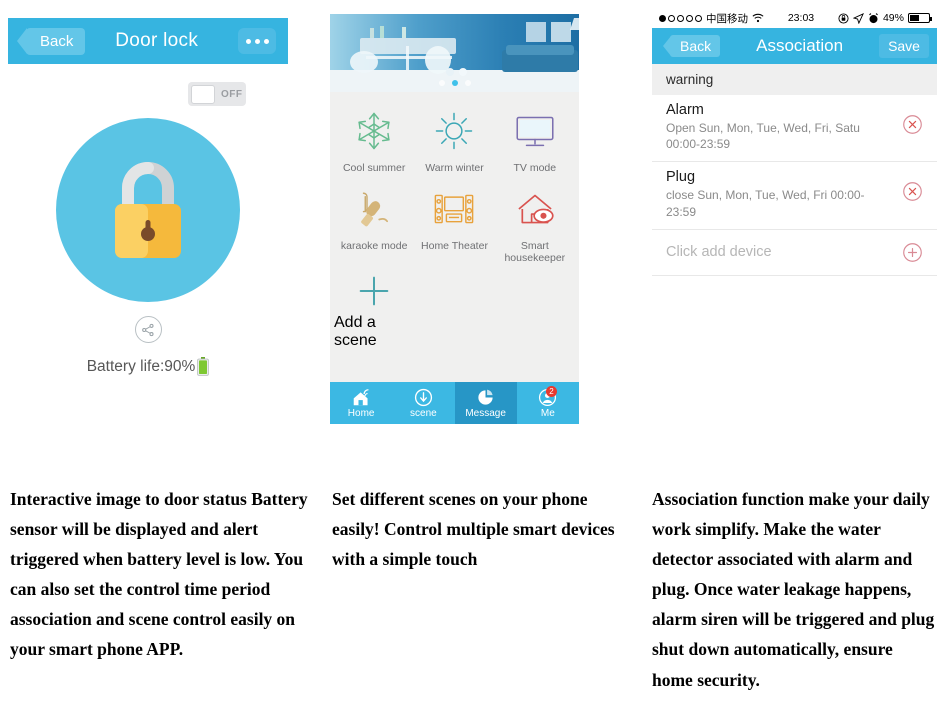 The height and width of the screenshot is (702, 945). What do you see at coordinates (535, 140) in the screenshot?
I see `scene-item-tv-mode: TV mode` at bounding box center [535, 140].